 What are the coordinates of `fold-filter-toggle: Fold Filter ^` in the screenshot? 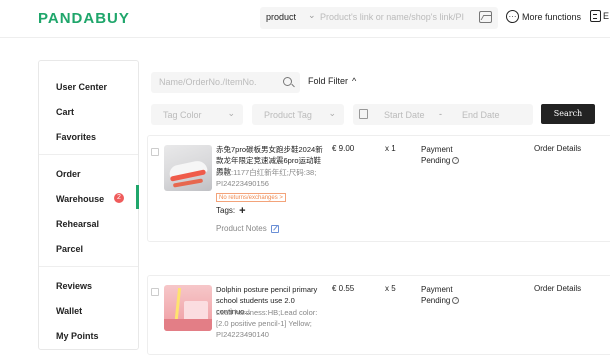 It's located at (332, 81).